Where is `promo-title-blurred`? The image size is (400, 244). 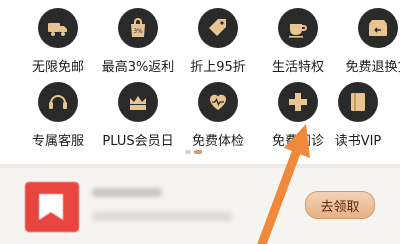
promo-title-blurred is located at coordinates (127, 192).